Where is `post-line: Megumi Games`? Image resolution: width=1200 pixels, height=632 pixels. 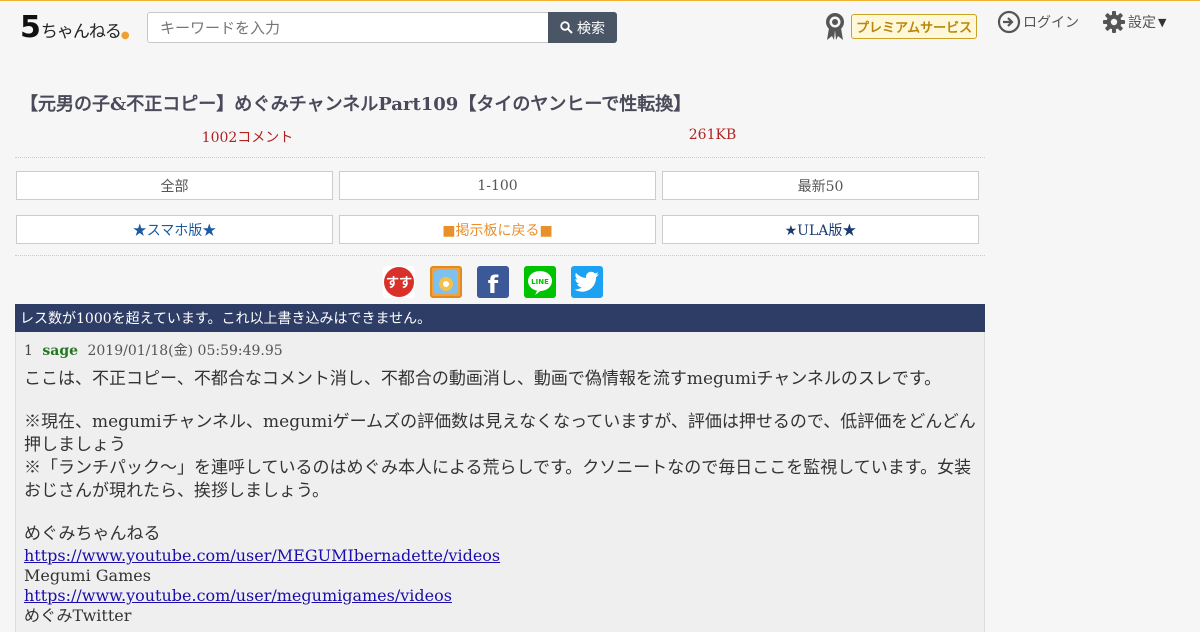
post-line: Megumi Games is located at coordinates (87, 575).